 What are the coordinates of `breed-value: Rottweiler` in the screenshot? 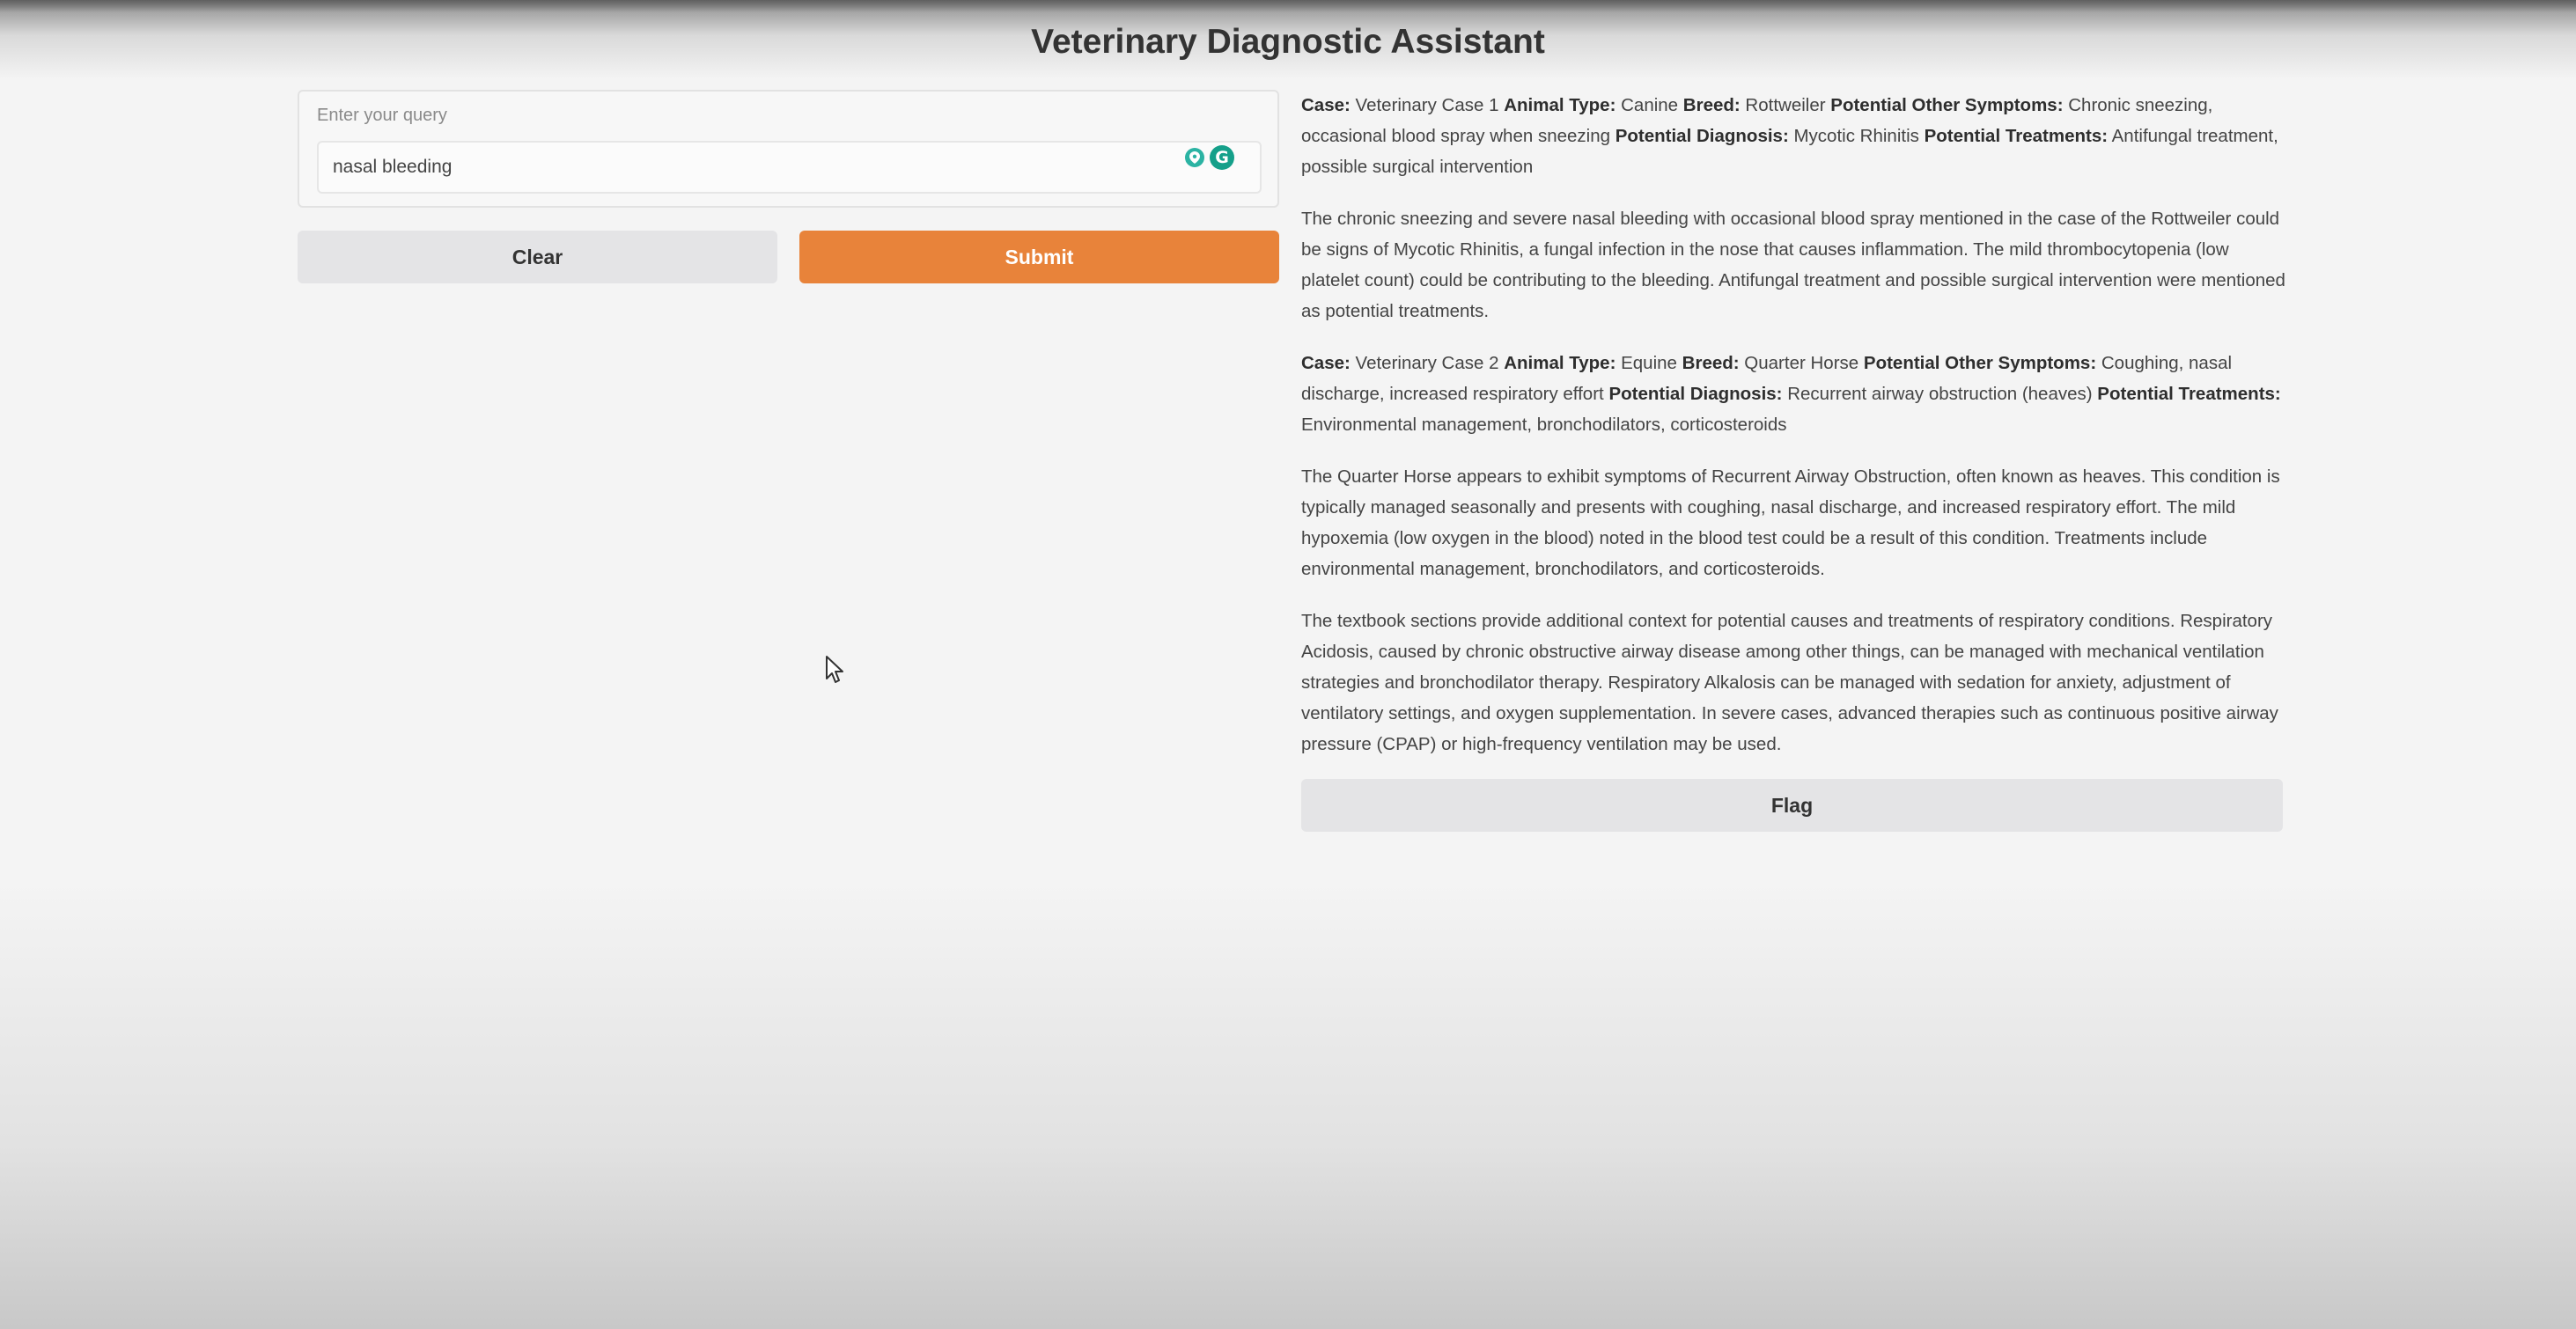 It's located at (1786, 105).